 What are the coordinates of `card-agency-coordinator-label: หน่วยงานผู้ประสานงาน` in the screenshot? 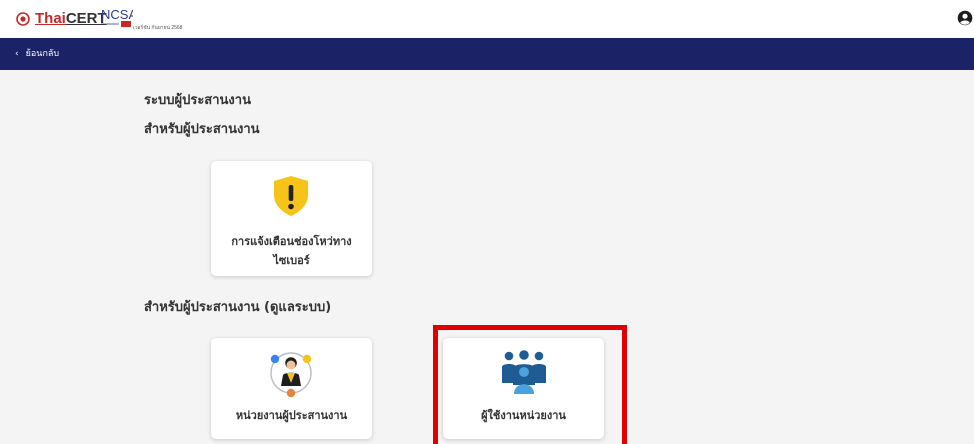 It's located at (291, 415).